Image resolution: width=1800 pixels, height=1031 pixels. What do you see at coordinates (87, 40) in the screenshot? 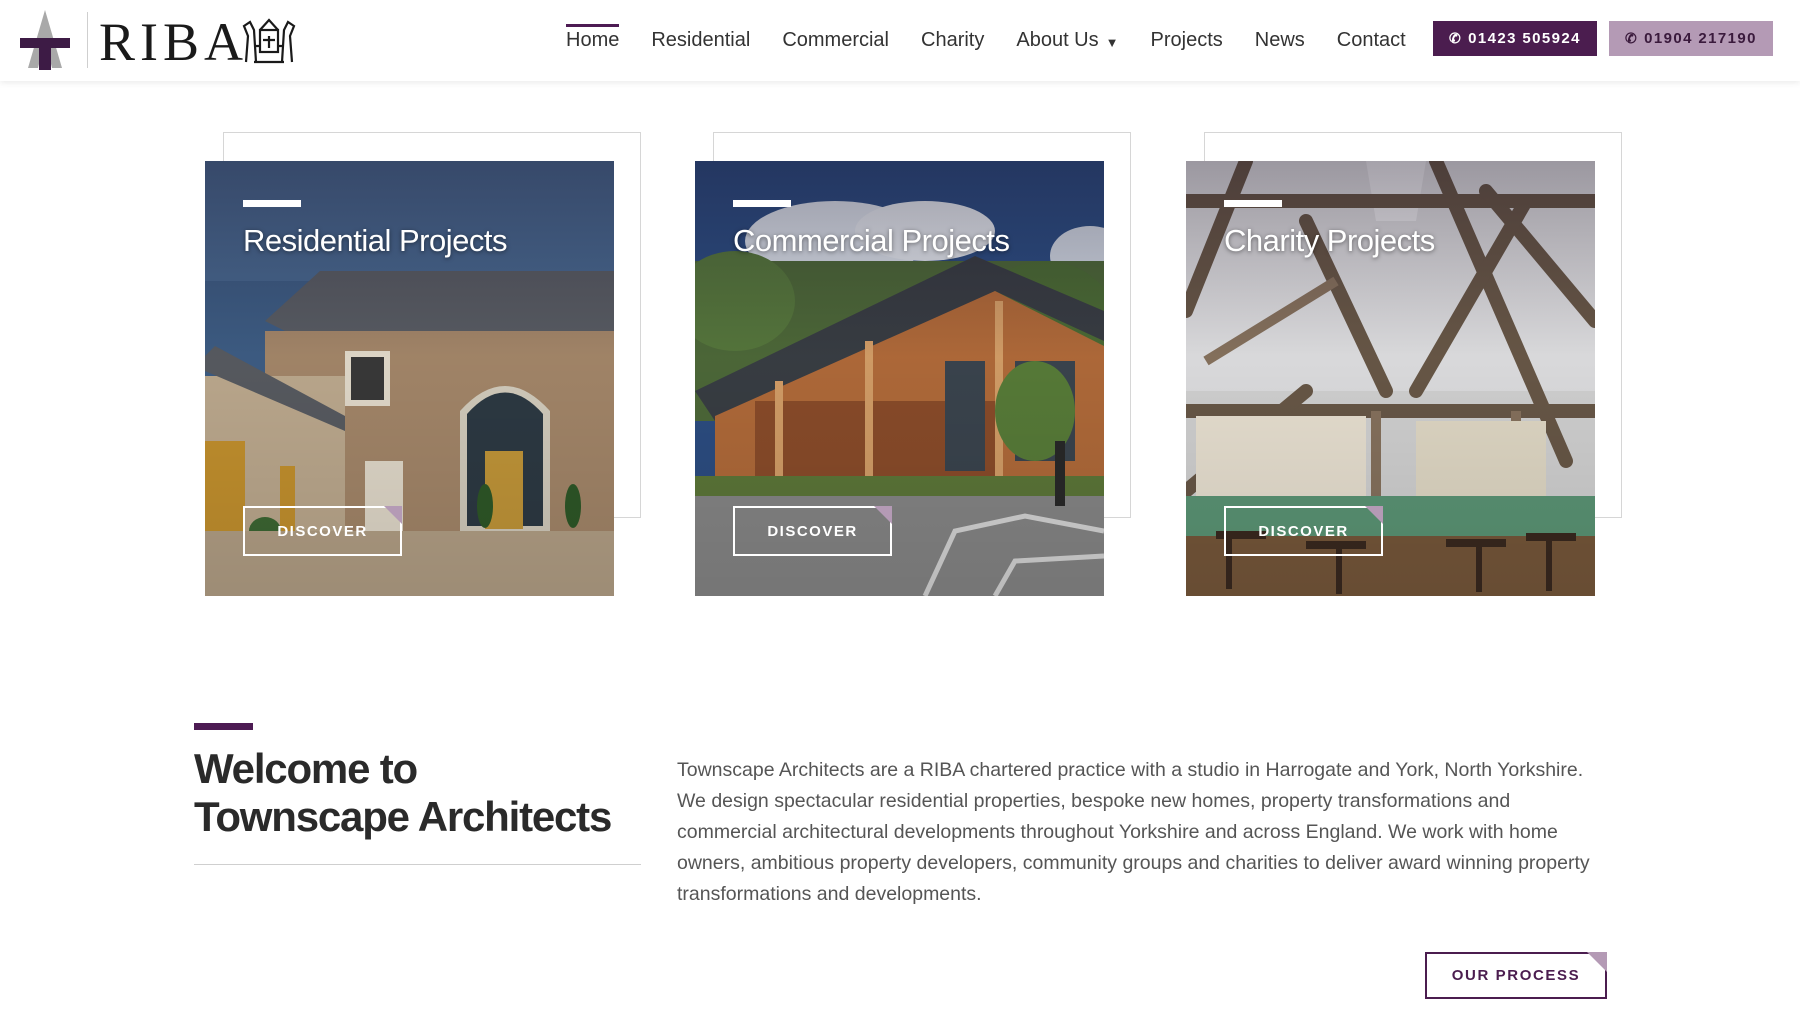
I see `logo-divider` at bounding box center [87, 40].